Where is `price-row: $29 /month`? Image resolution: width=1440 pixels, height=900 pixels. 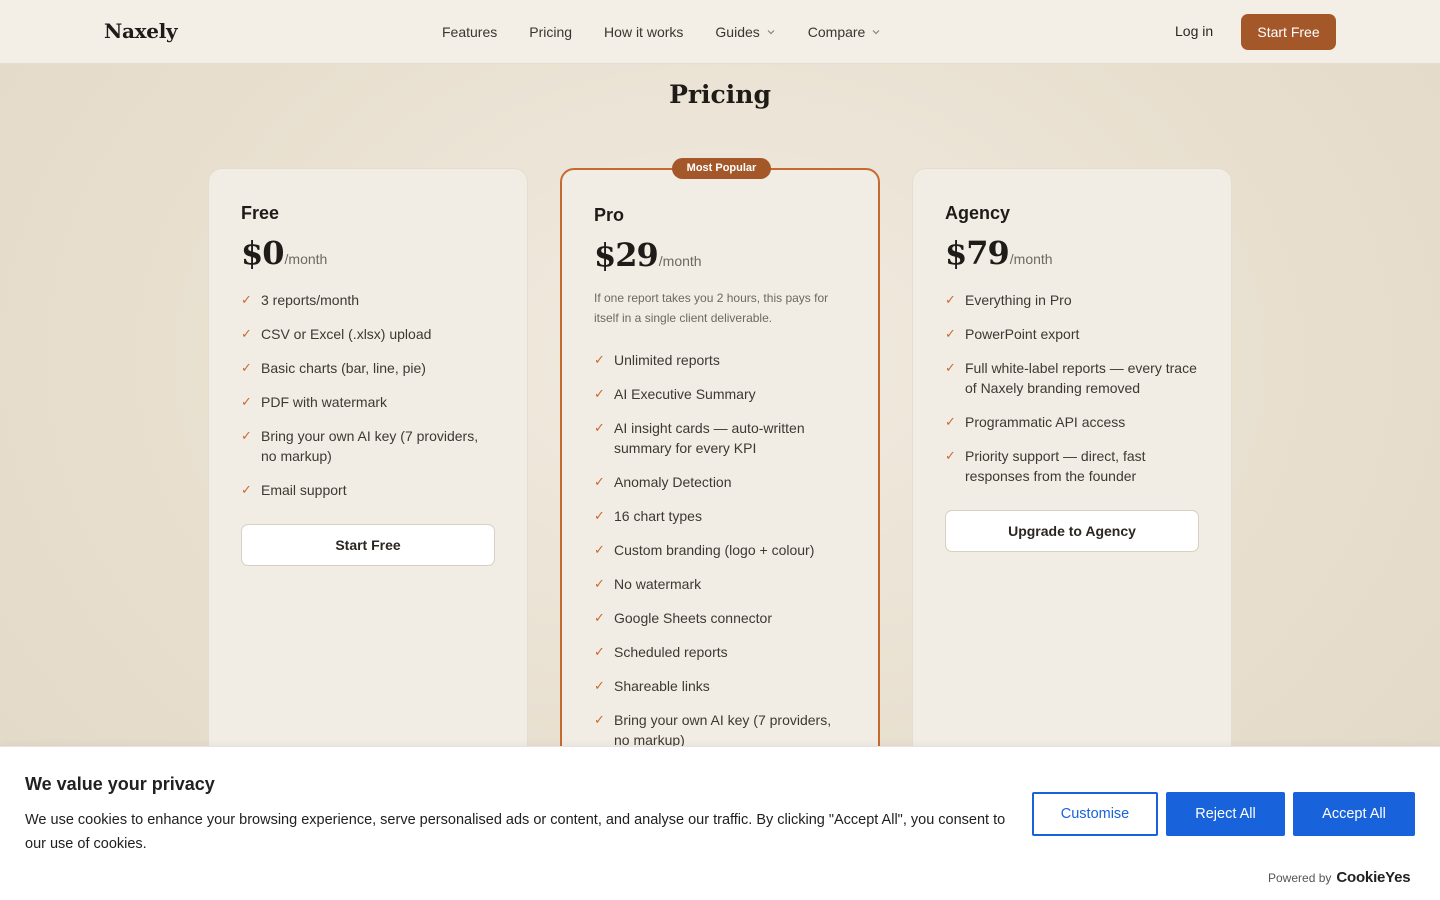 price-row: $29 /month is located at coordinates (720, 255).